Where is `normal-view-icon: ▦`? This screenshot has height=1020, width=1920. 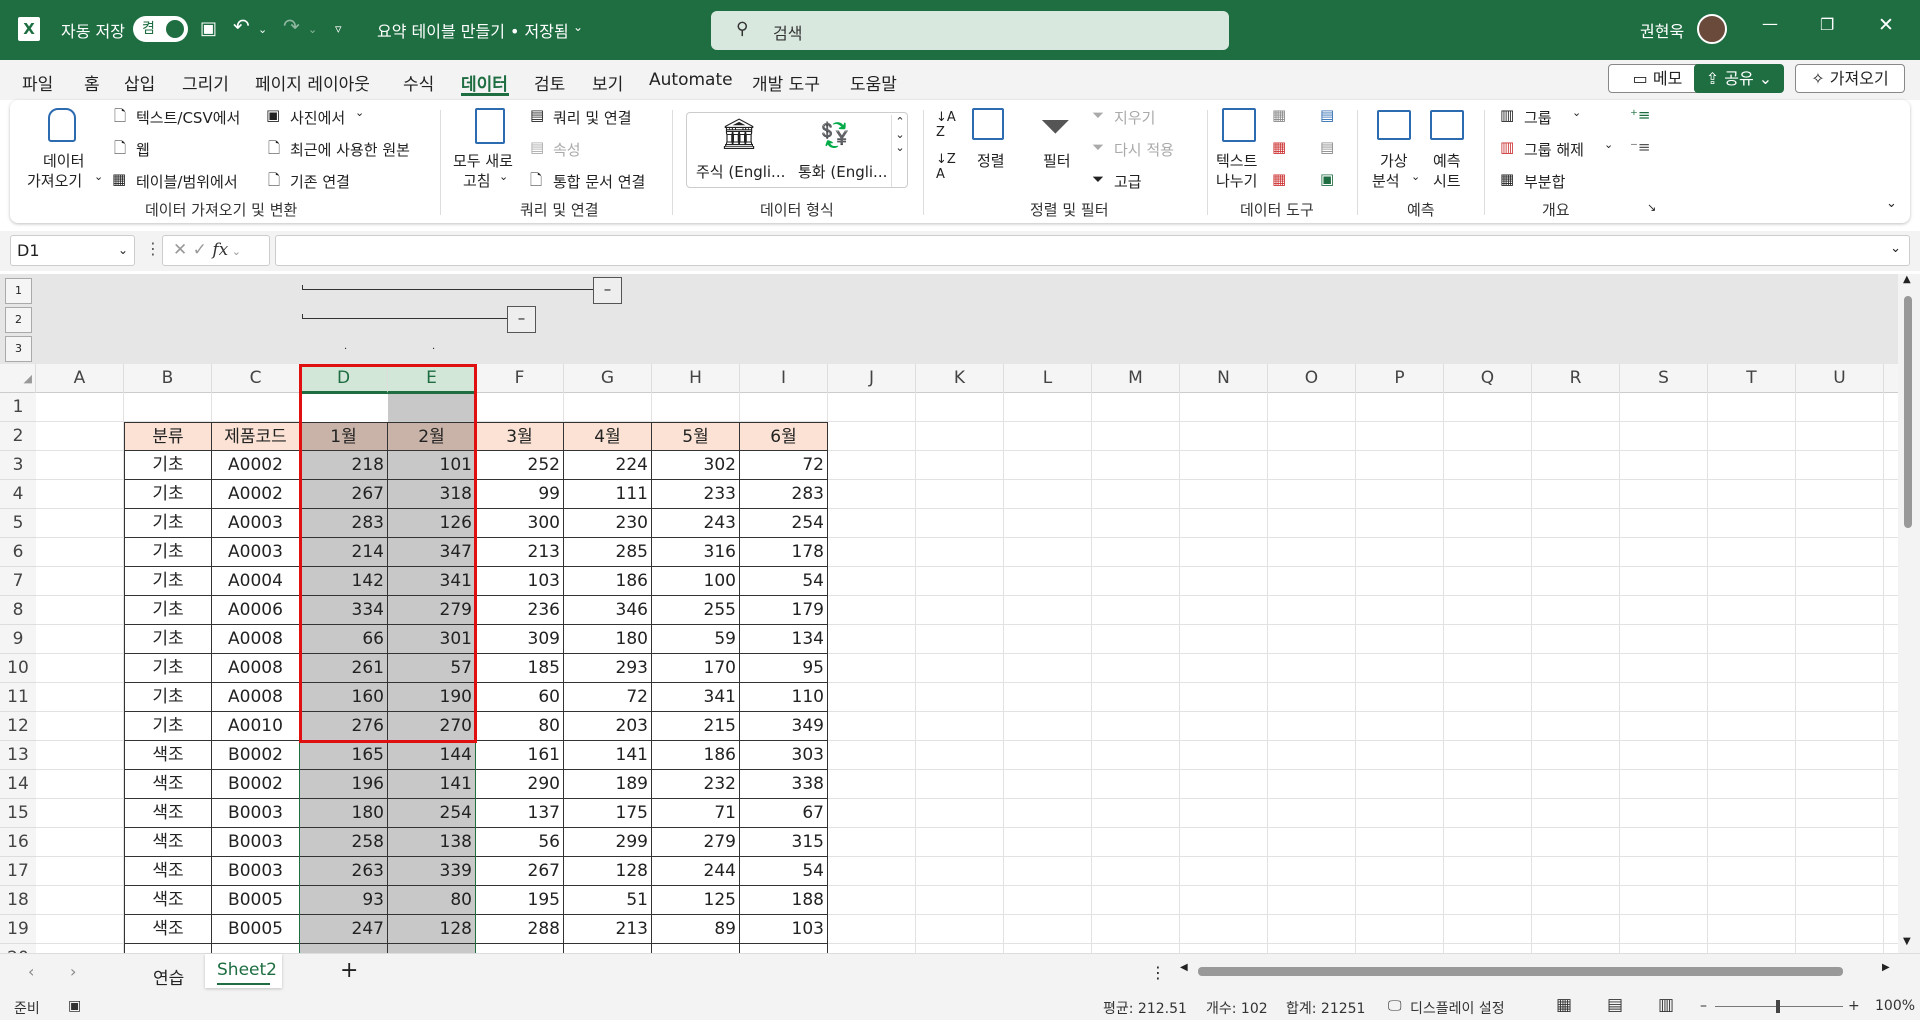 normal-view-icon: ▦ is located at coordinates (1564, 1005).